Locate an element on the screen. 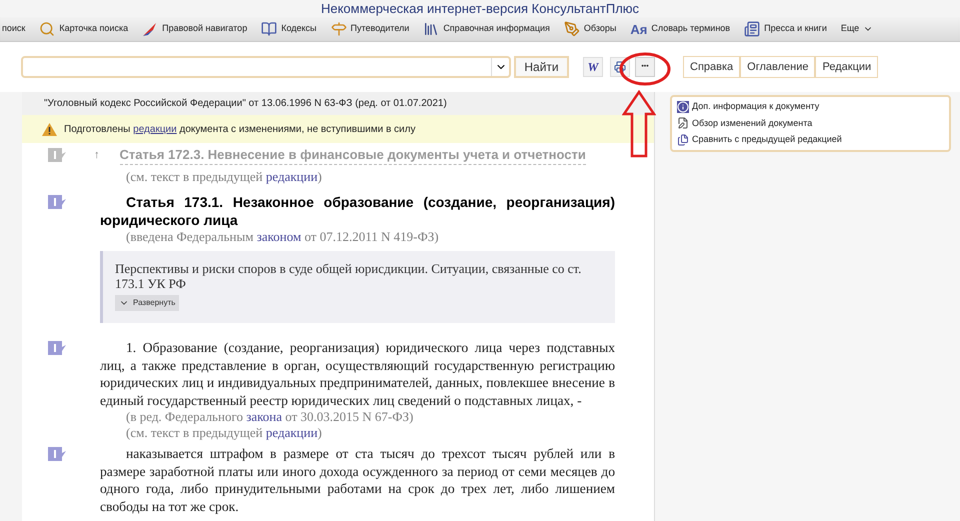 The height and width of the screenshot is (521, 960). toolbar-button: Пресса и книги is located at coordinates (785, 29).